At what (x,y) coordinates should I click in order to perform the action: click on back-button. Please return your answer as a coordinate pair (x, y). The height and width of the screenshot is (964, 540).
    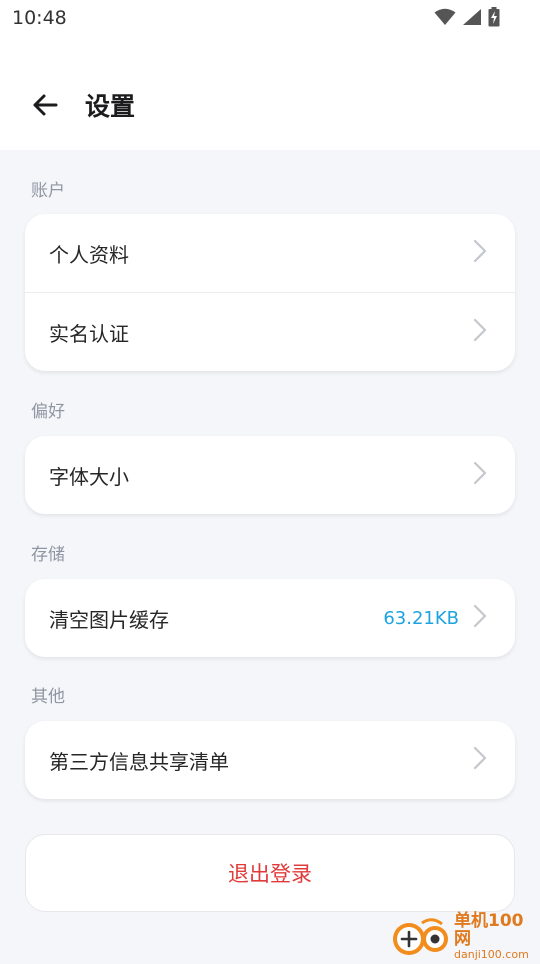
    Looking at the image, I should click on (45, 107).